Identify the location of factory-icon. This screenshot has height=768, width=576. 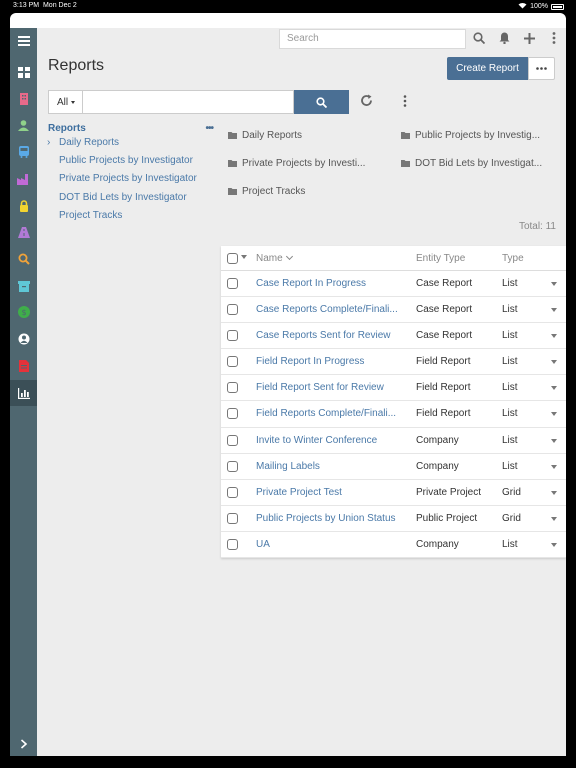
(23, 179).